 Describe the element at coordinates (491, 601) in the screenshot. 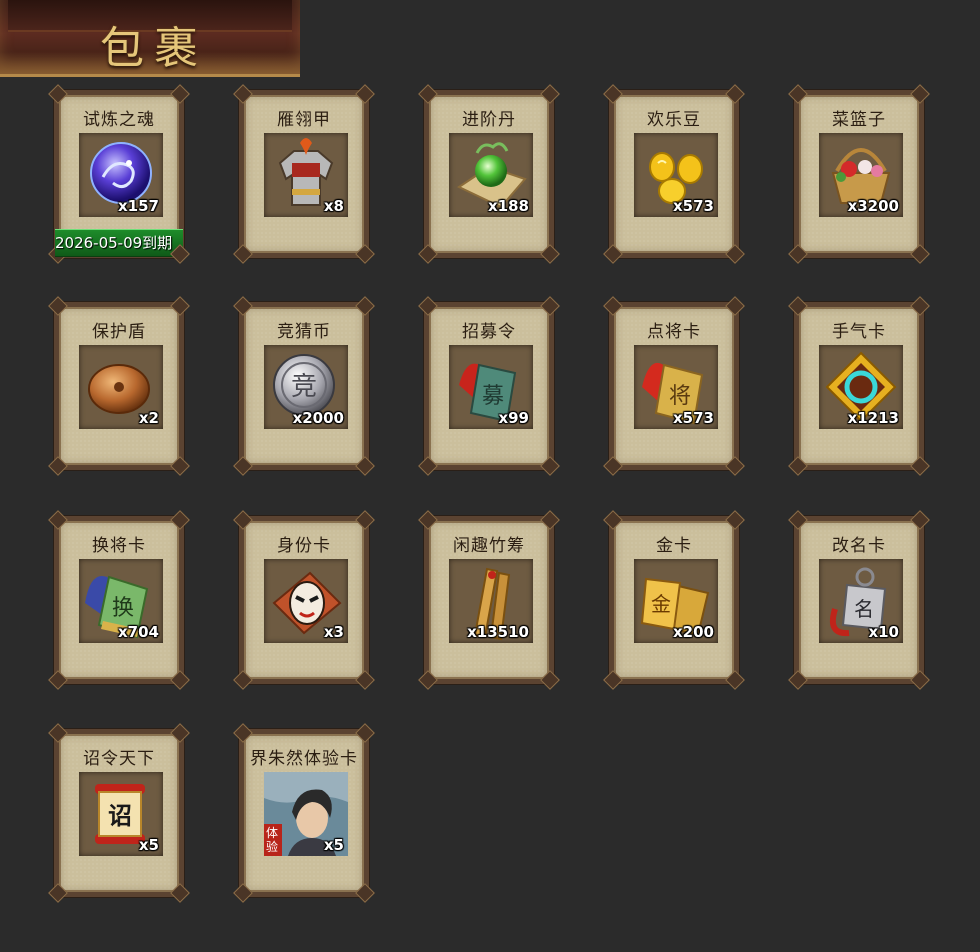

I see `item-icon-frame: x13510` at that location.